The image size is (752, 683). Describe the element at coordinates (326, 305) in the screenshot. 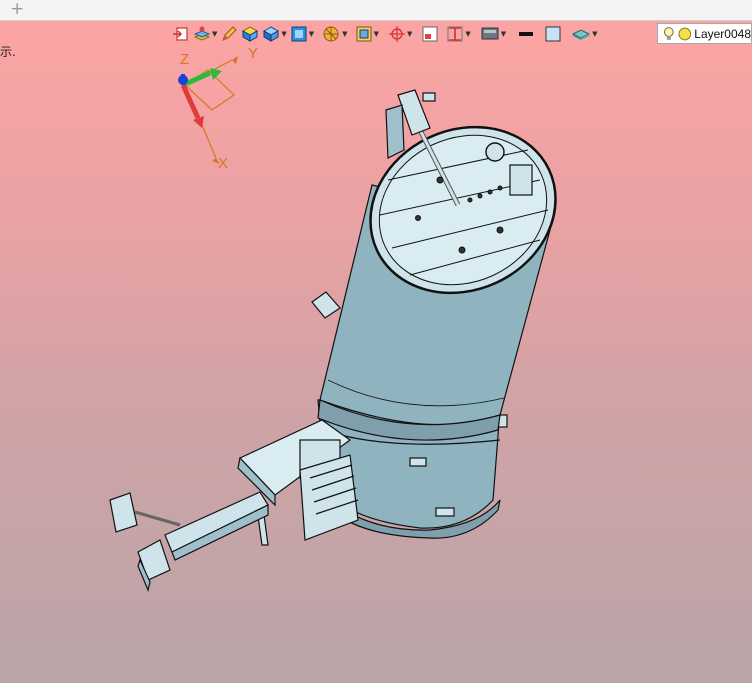

I see `side-clip` at that location.